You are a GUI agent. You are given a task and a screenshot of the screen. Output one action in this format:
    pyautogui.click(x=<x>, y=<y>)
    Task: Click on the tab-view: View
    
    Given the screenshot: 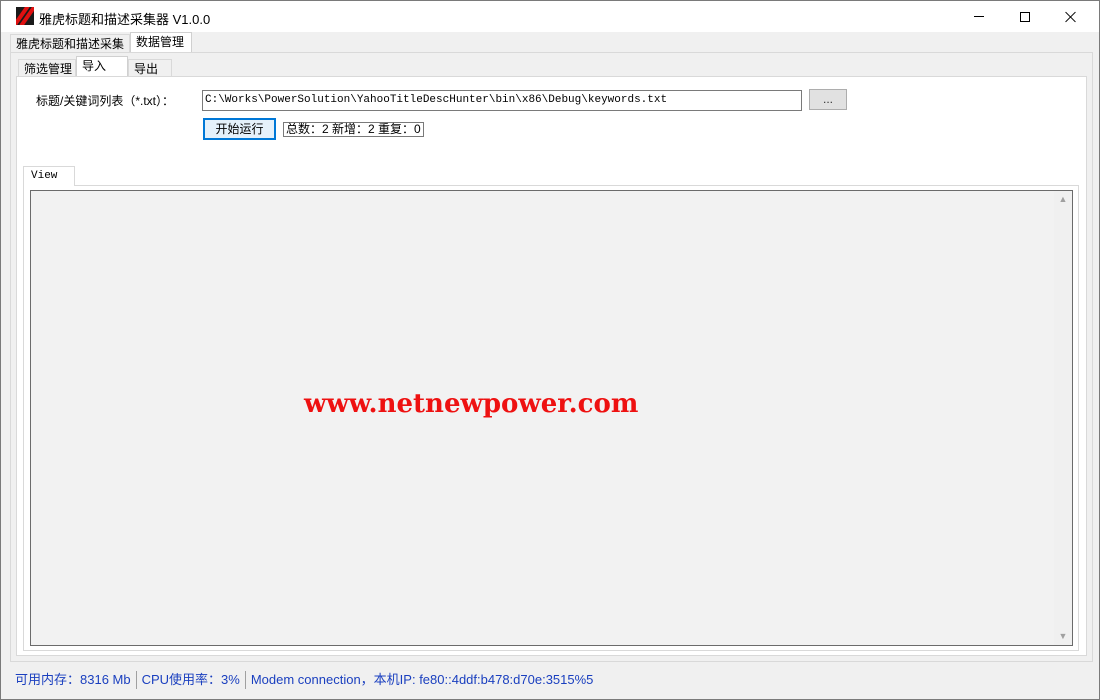 What is the action you would take?
    pyautogui.click(x=49, y=176)
    